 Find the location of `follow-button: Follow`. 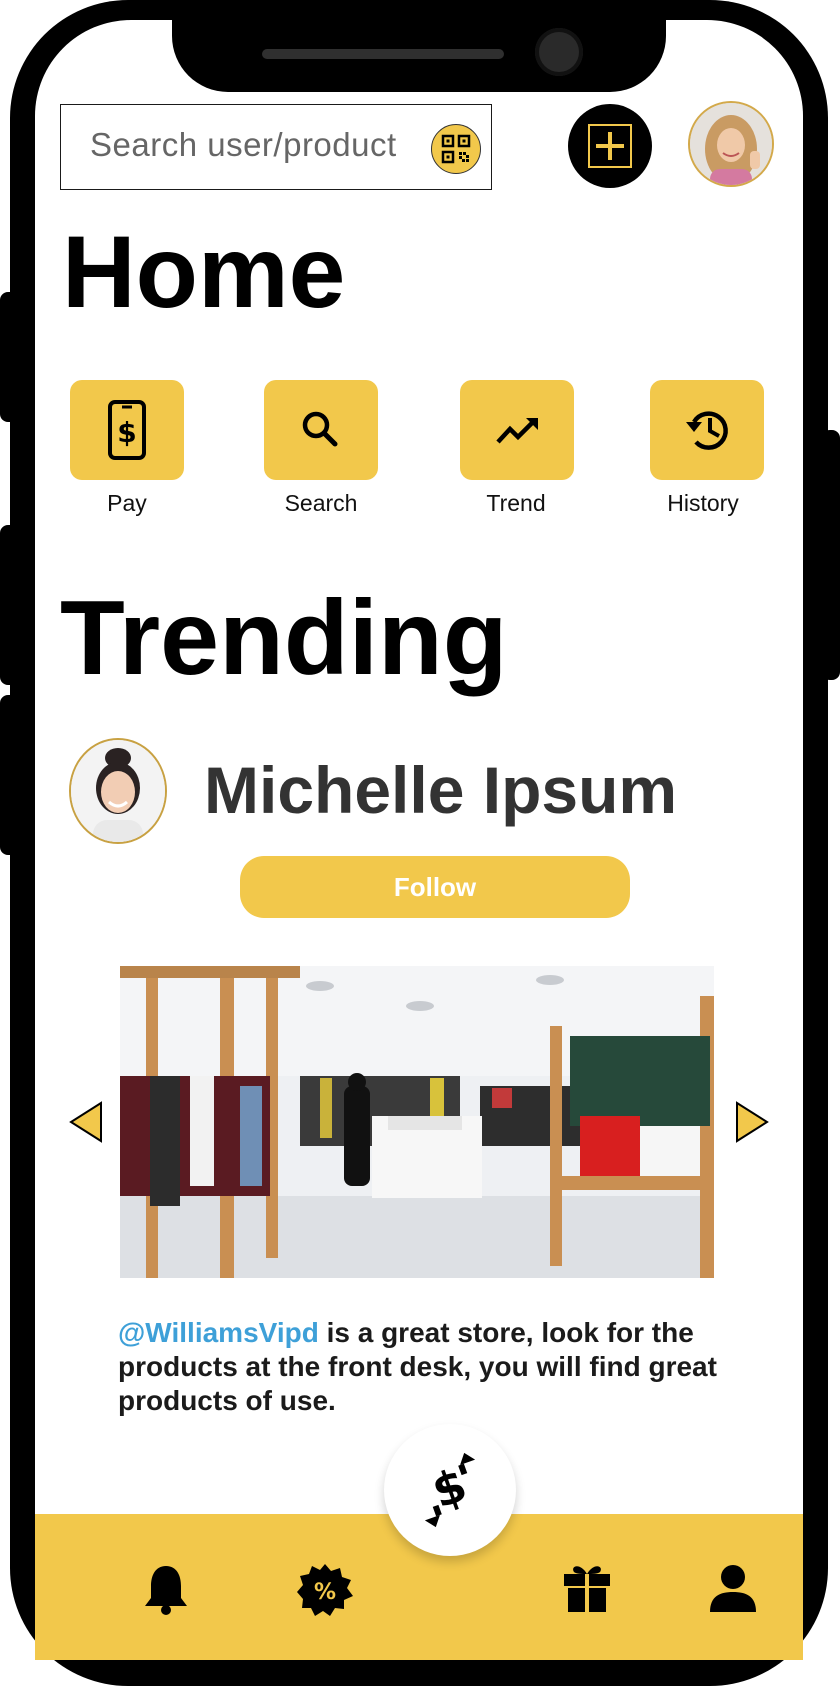

follow-button: Follow is located at coordinates (435, 887).